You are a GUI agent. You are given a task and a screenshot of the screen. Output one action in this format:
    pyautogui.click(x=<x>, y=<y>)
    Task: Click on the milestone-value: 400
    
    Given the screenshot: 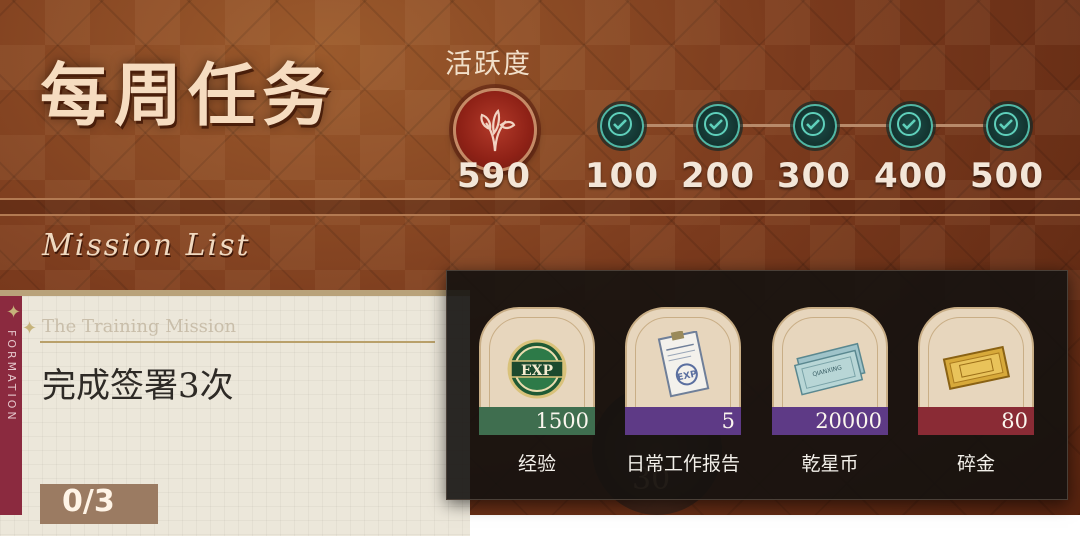 What is the action you would take?
    pyautogui.click(x=911, y=176)
    